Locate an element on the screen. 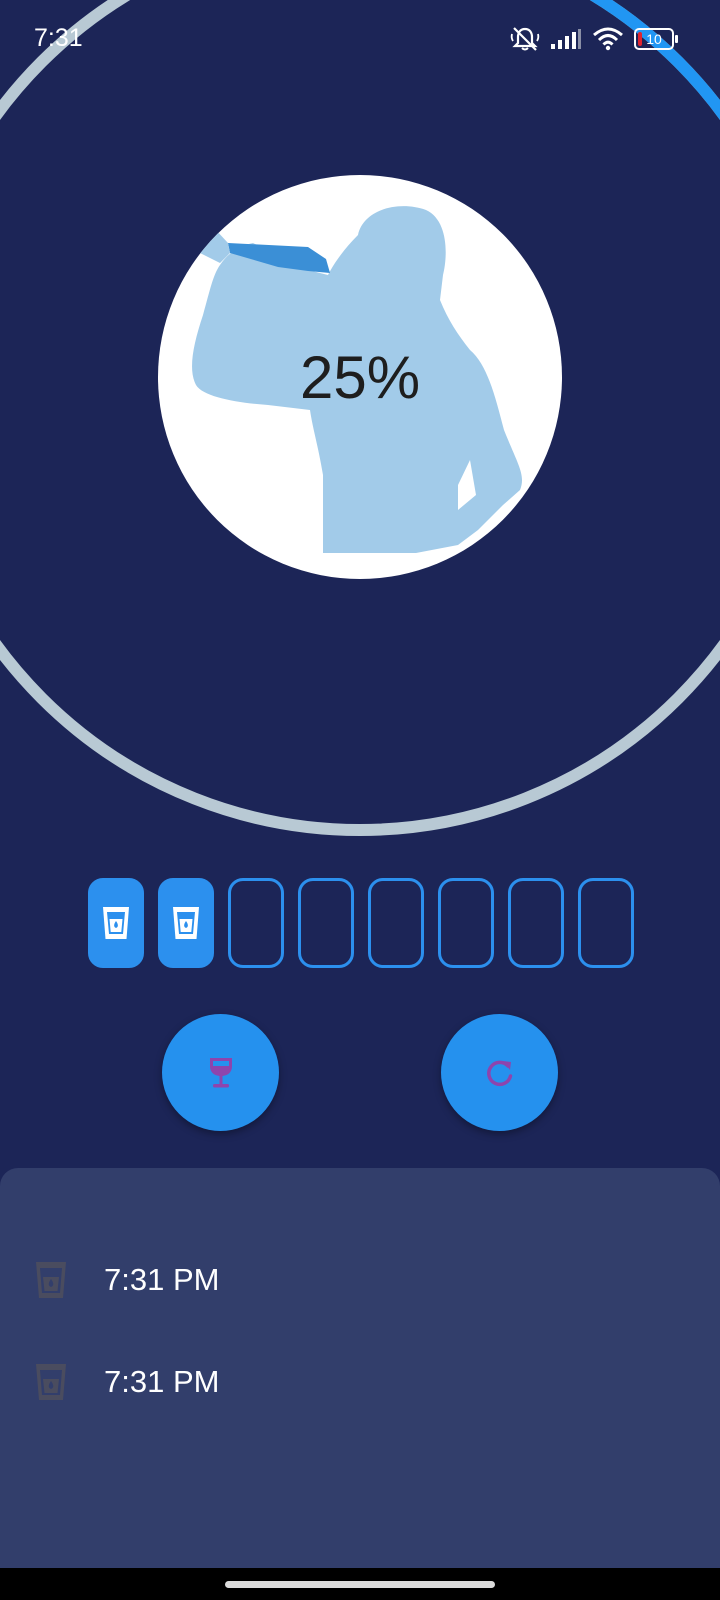  reset-button is located at coordinates (499, 1072).